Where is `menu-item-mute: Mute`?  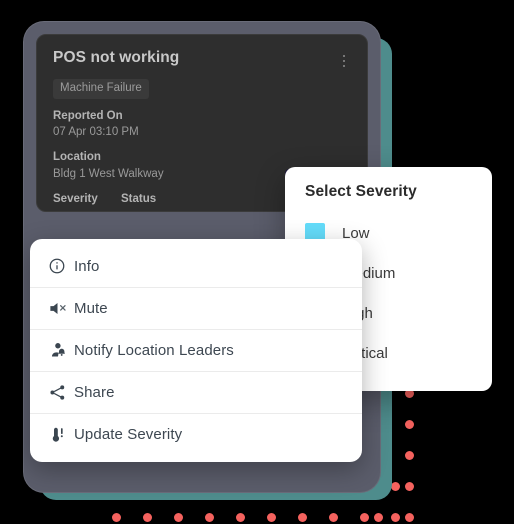 menu-item-mute: Mute is located at coordinates (196, 308).